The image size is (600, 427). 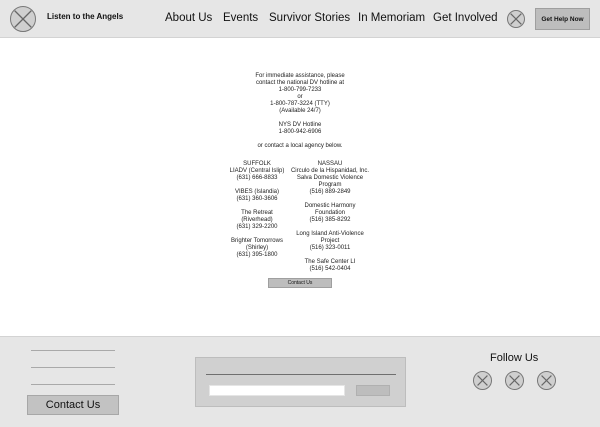 What do you see at coordinates (330, 206) in the screenshot?
I see `agency-name: Domestic Harmony` at bounding box center [330, 206].